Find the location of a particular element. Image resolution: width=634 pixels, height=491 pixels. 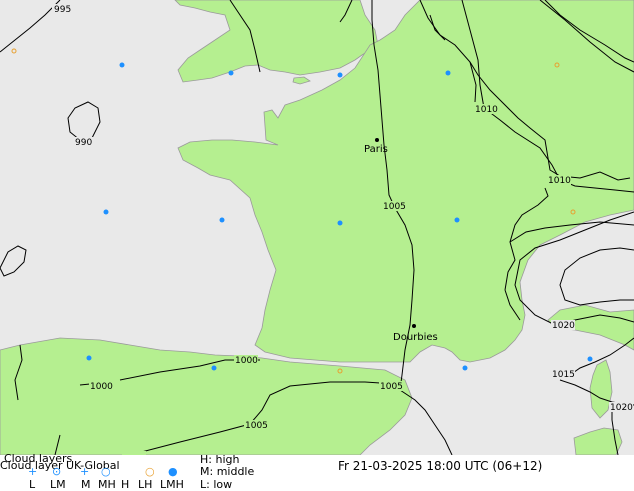

forecast-datetime: Fr 21-03-2025 18:00 UTC (06+12) is located at coordinates (440, 466).